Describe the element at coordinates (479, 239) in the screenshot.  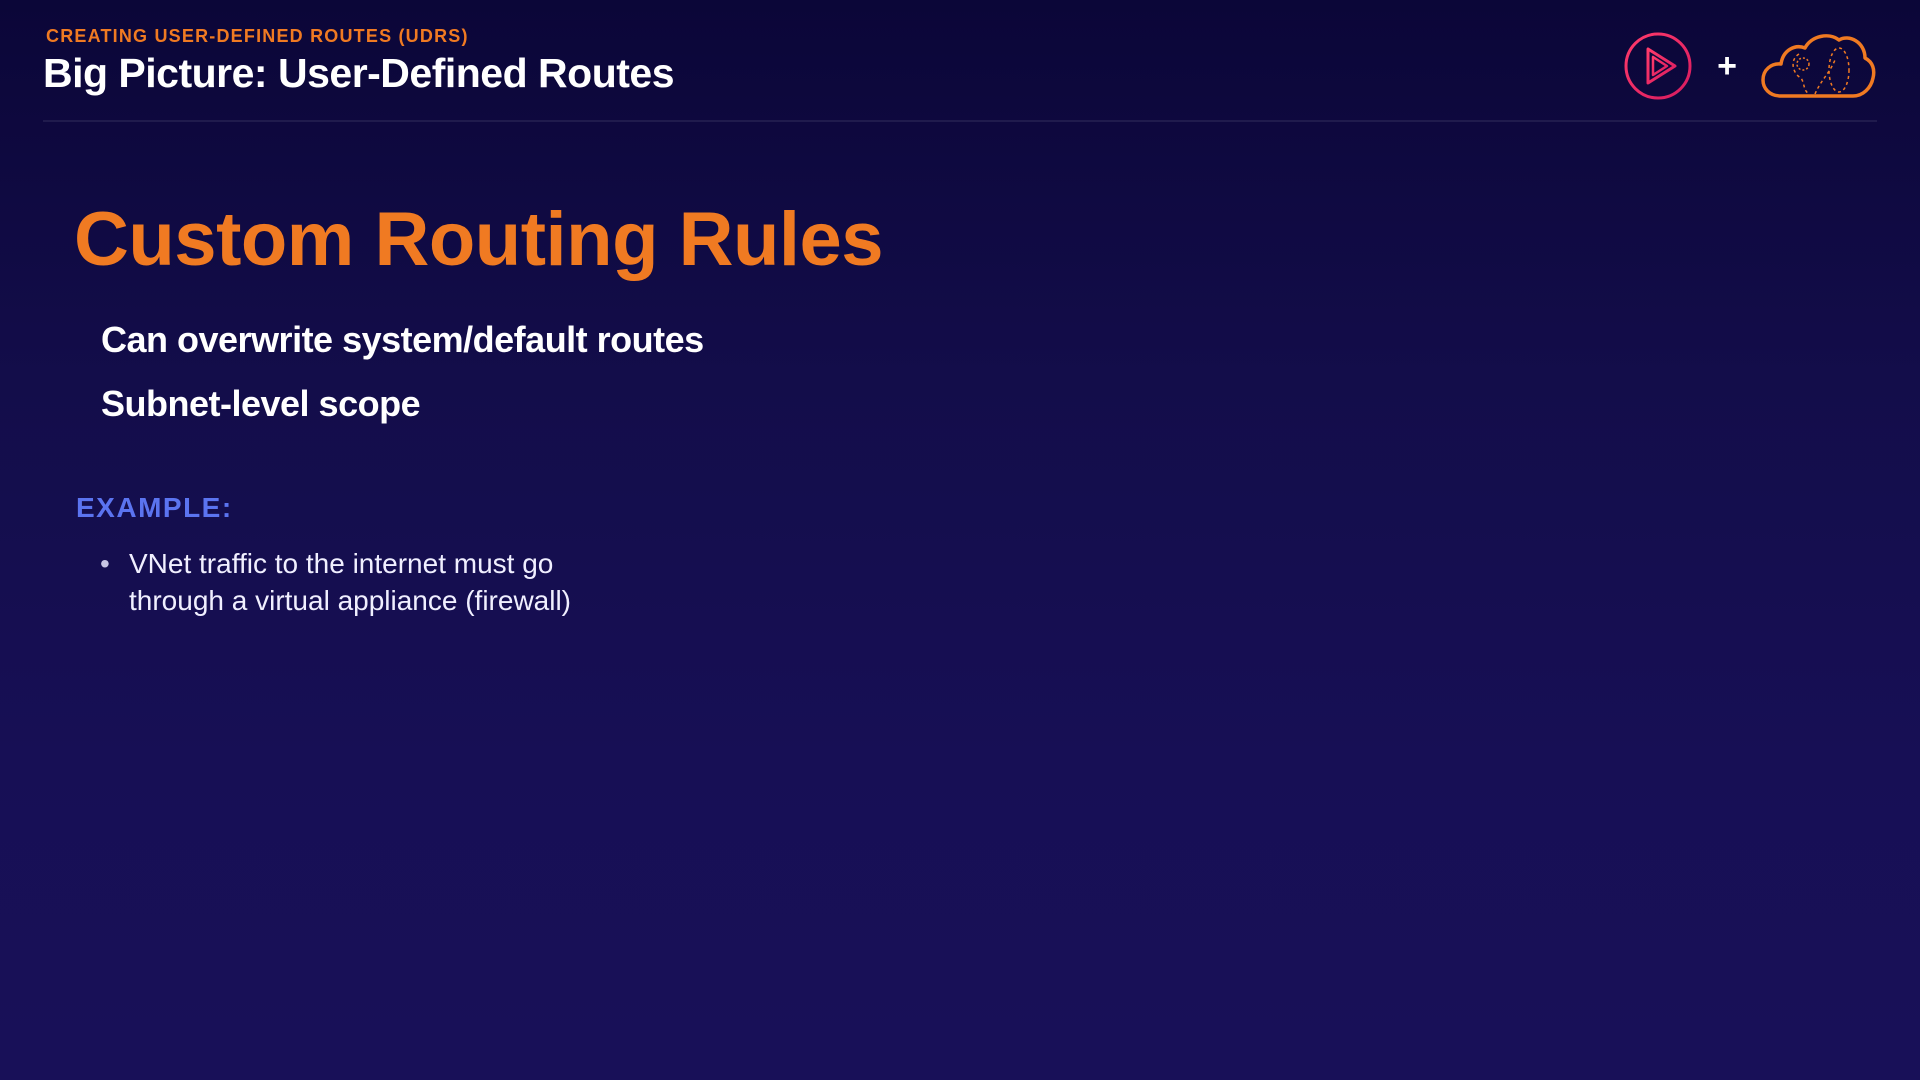
I see `main-title: Custom Routing Rules` at that location.